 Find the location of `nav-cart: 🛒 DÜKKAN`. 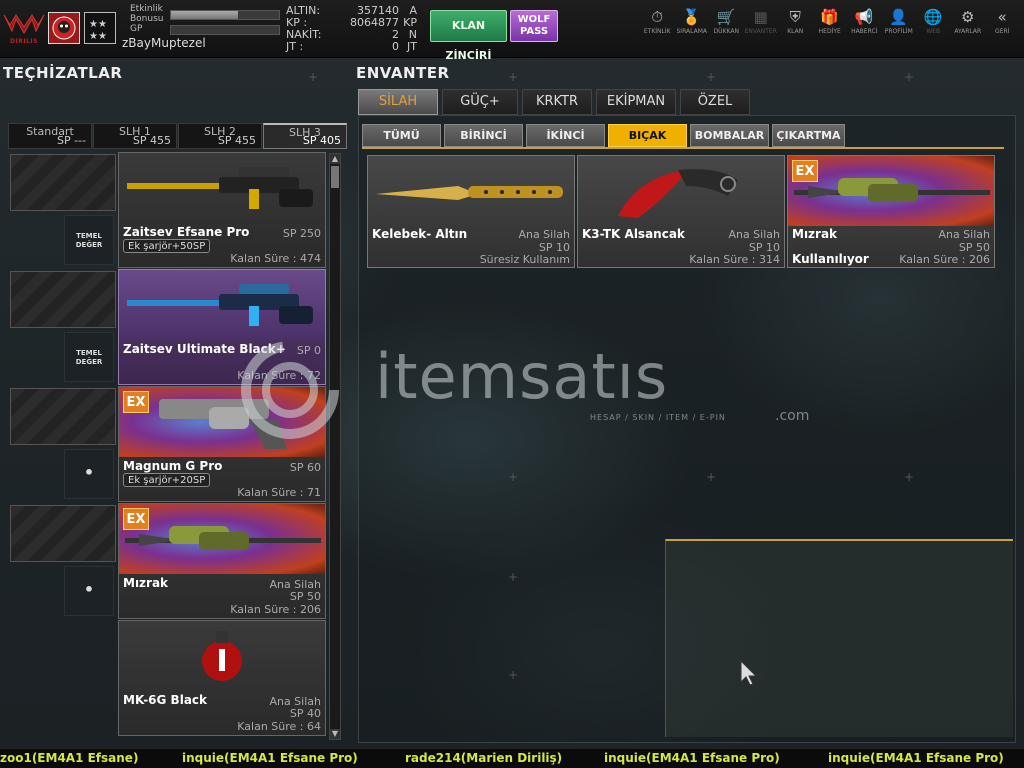

nav-cart: 🛒 DÜKKAN is located at coordinates (726, 28).